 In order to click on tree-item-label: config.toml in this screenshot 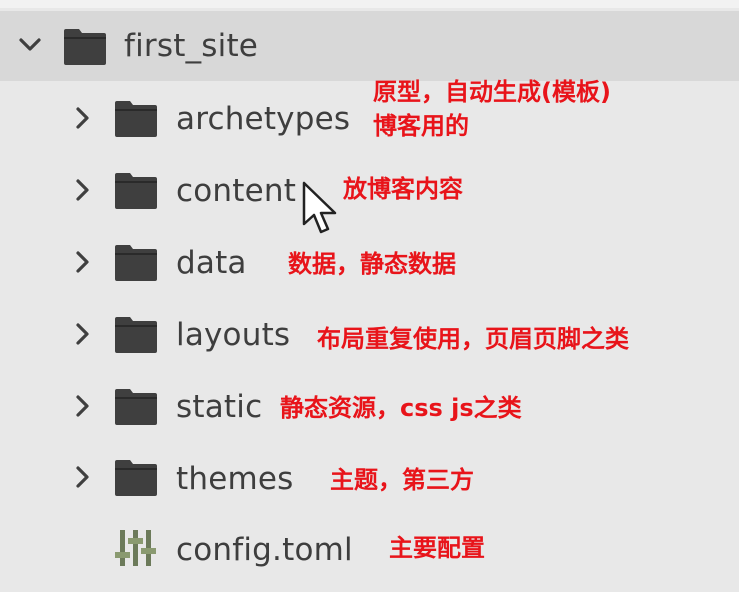, I will do `click(264, 550)`.